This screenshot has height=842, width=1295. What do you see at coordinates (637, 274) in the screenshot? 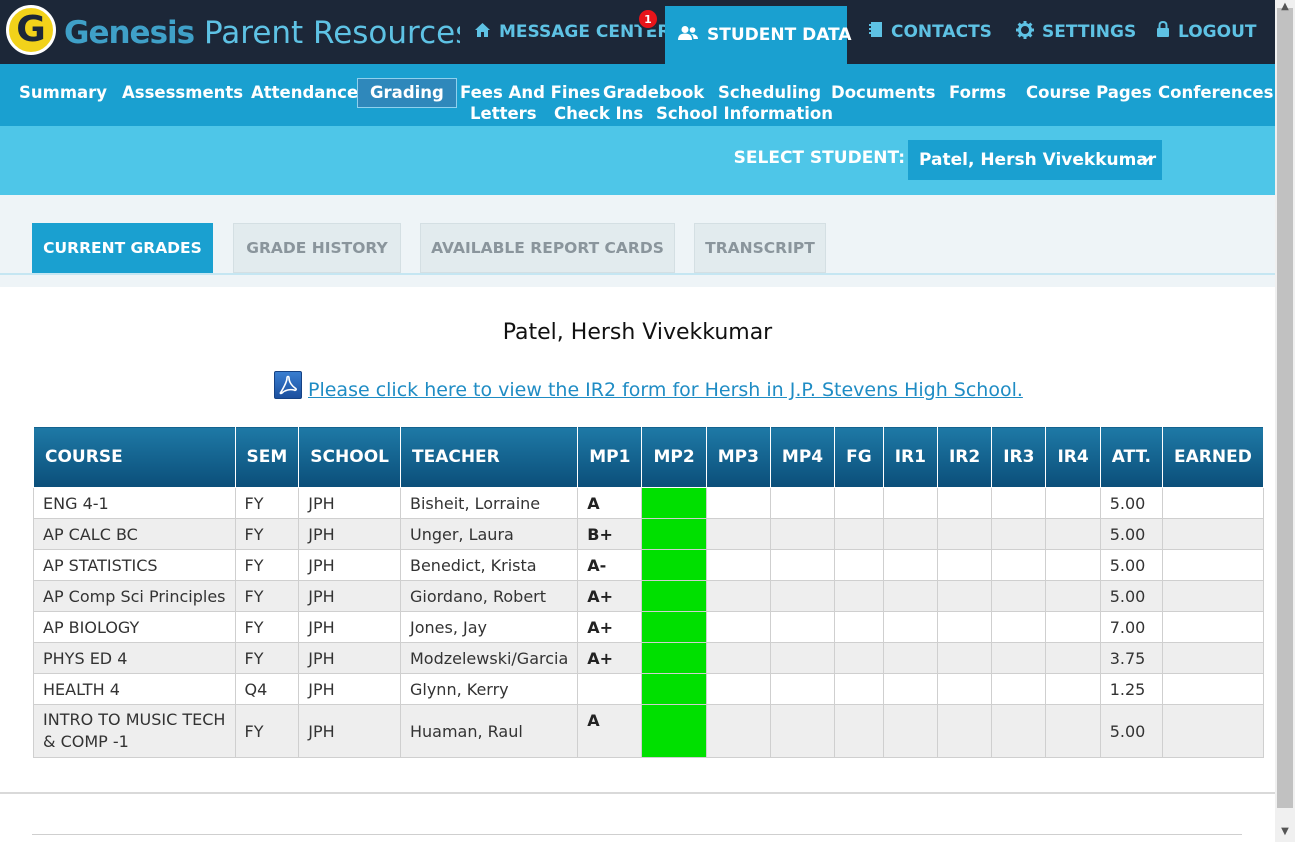
I see `tabs-divider` at bounding box center [637, 274].